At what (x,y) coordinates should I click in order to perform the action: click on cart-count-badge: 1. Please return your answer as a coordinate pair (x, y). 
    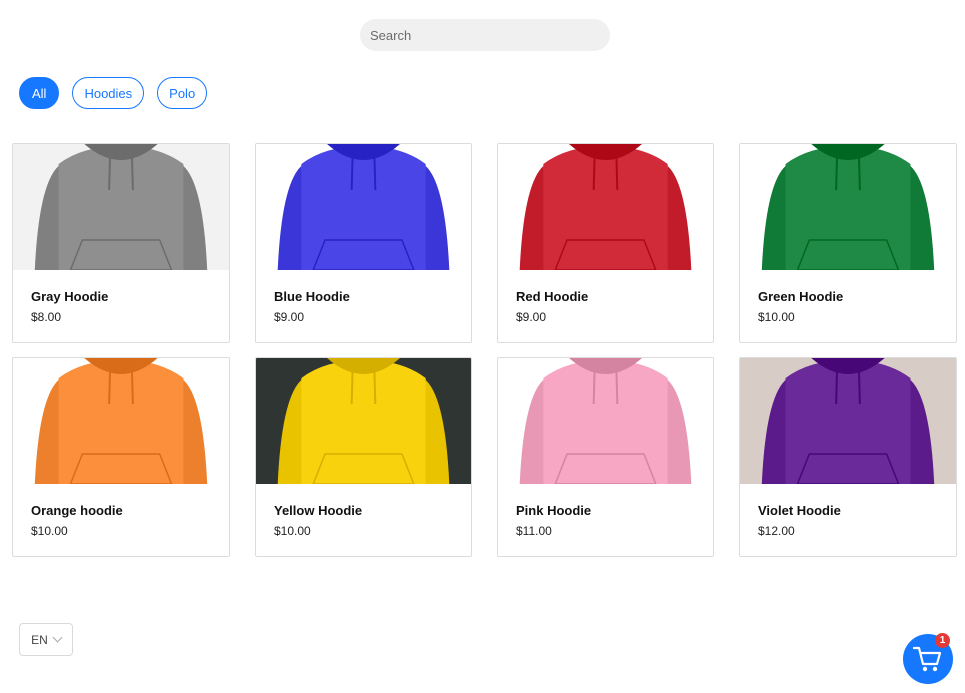
    Looking at the image, I should click on (942, 640).